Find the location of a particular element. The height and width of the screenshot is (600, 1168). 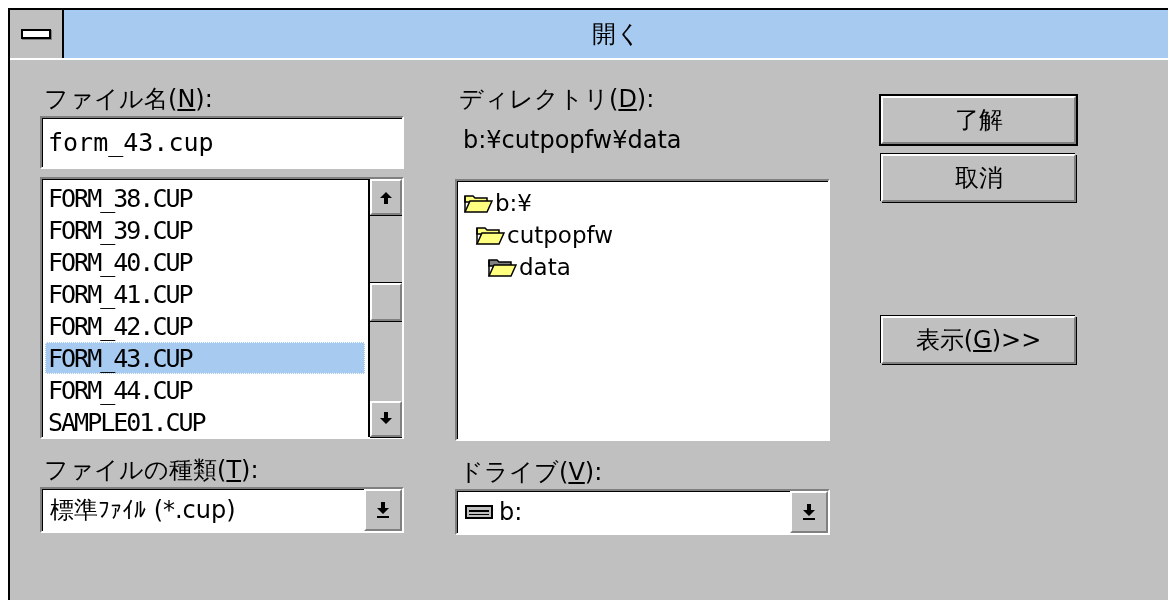

up-arrow-icon is located at coordinates (386, 197).